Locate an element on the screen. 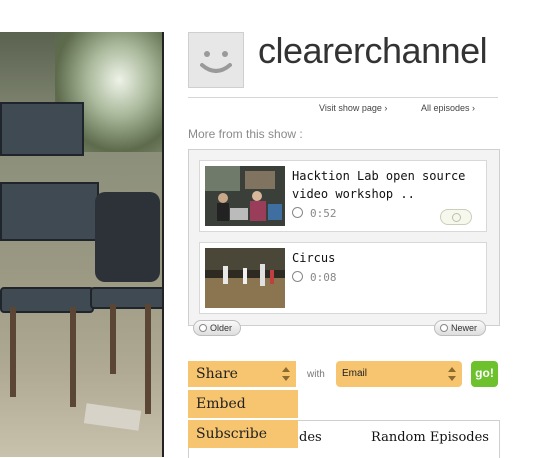 The height and width of the screenshot is (458, 546). menu-item-label: Embed is located at coordinates (221, 404).